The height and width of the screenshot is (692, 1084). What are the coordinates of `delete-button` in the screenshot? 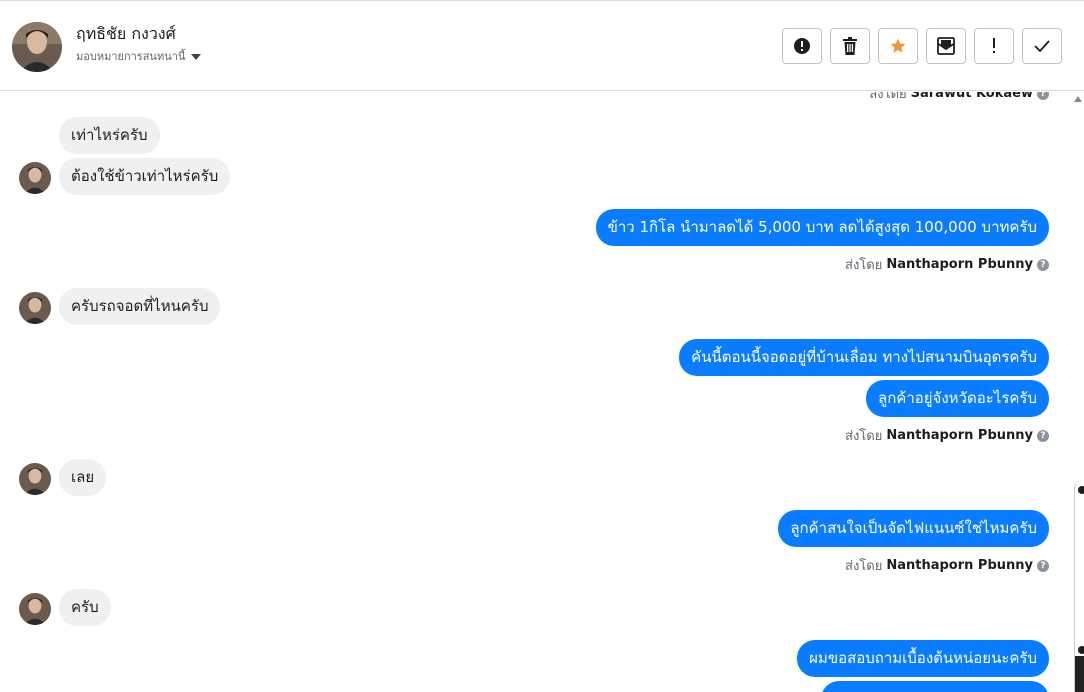 It's located at (850, 46).